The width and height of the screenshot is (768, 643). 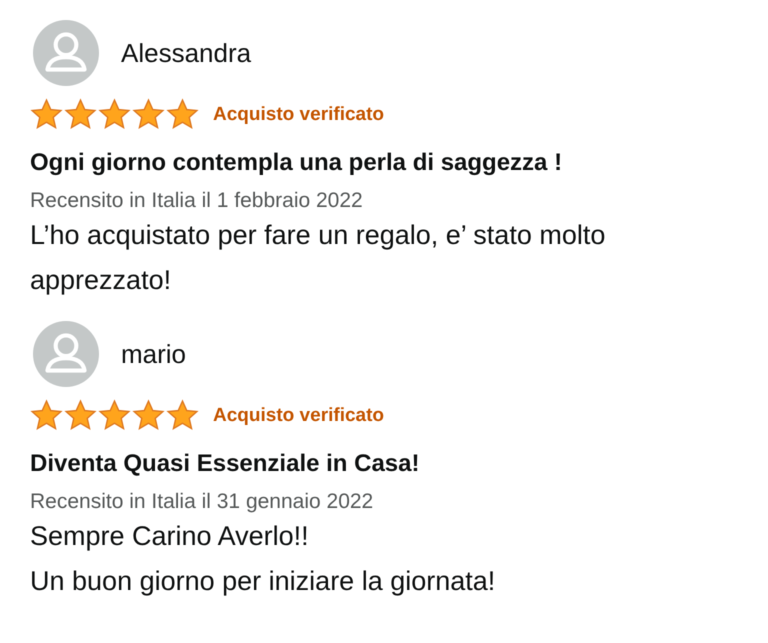 What do you see at coordinates (170, 536) in the screenshot?
I see `review-text: Sempre Carino Averlo!!` at bounding box center [170, 536].